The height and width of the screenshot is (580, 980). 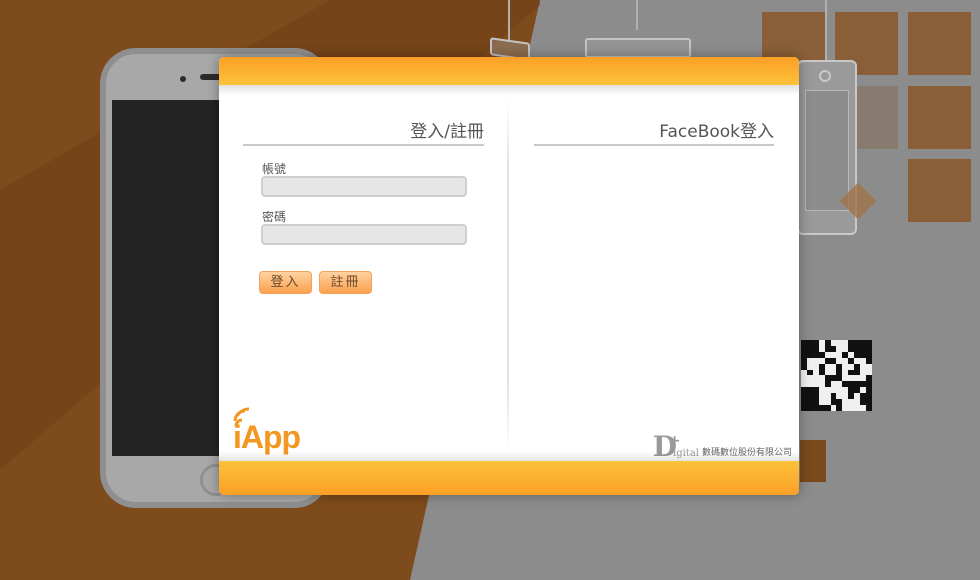 What do you see at coordinates (285, 282) in the screenshot?
I see `login-button: 登入` at bounding box center [285, 282].